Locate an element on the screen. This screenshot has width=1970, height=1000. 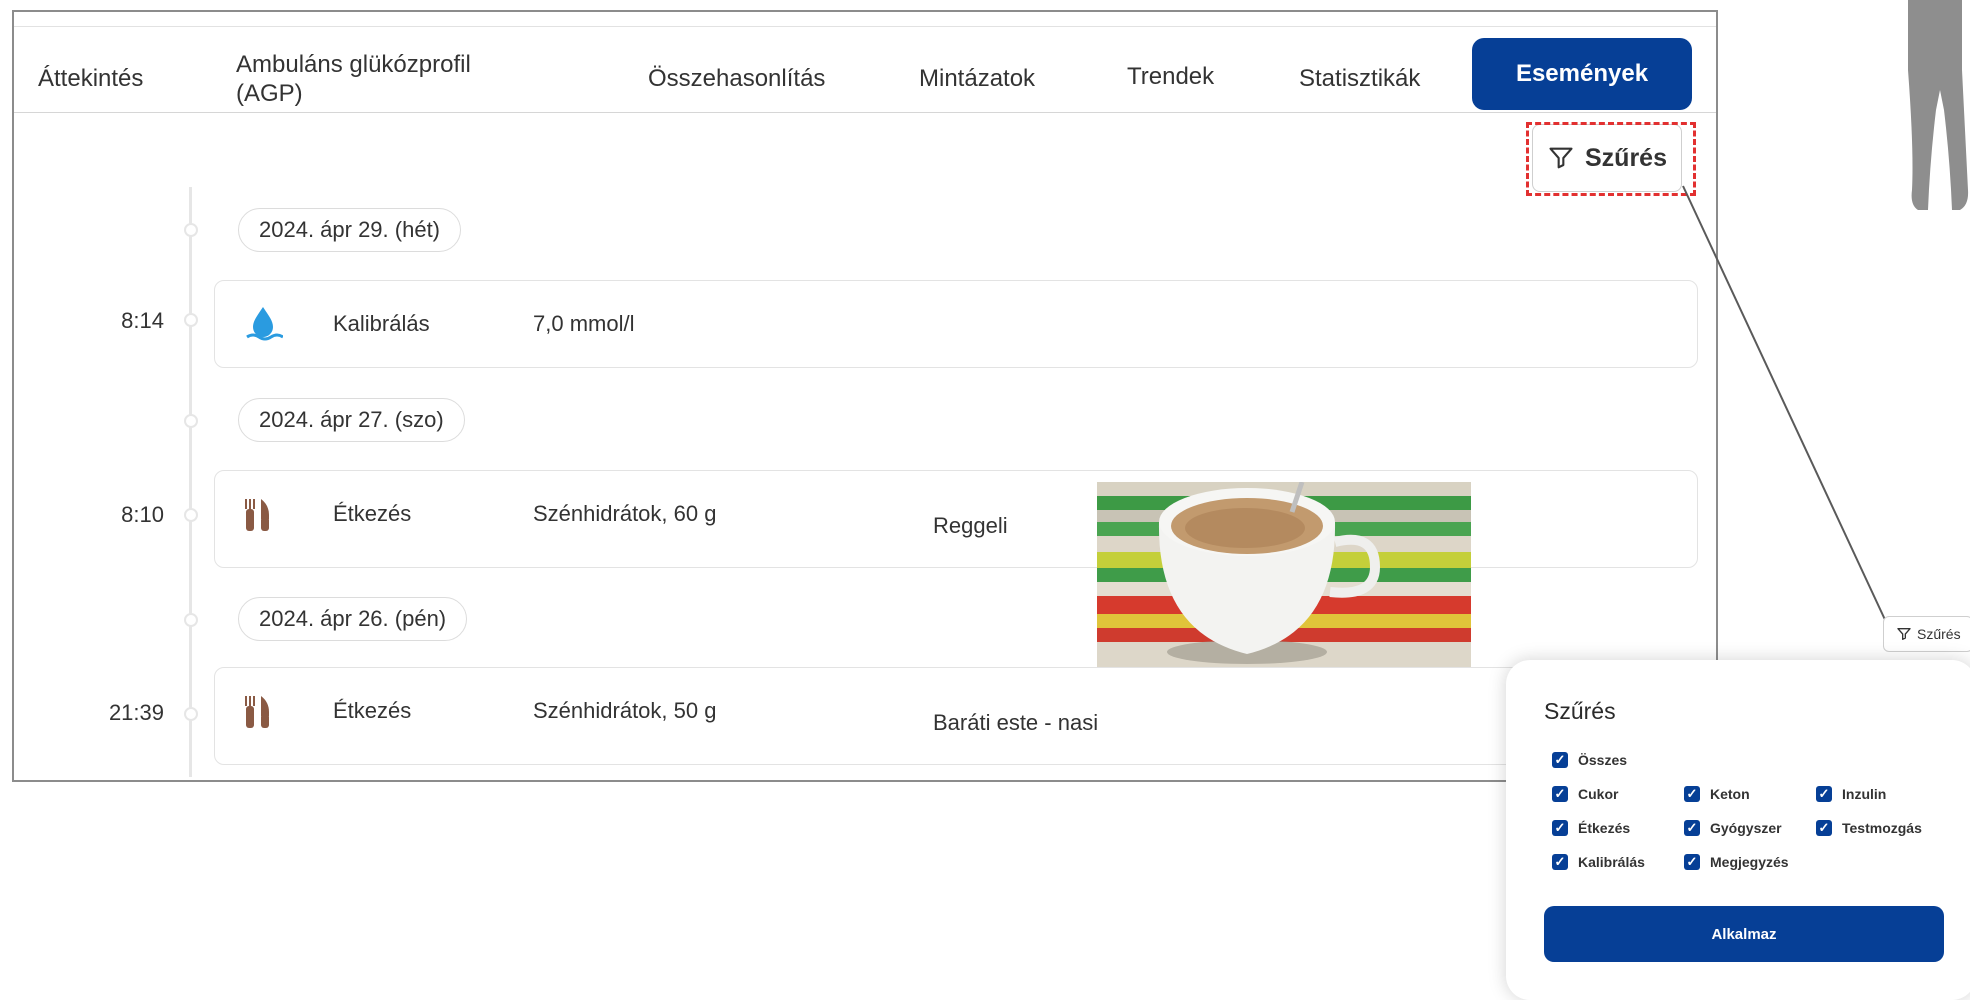
checkbox-label: Megjegyzés is located at coordinates (1749, 862).